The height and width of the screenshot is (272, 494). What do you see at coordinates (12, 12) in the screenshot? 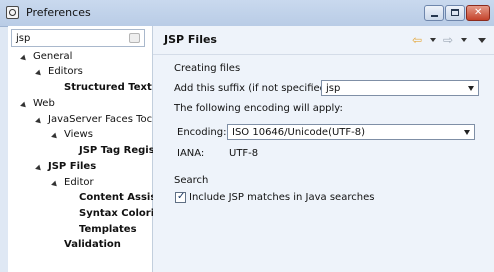
I see `preferences-app-icon` at bounding box center [12, 12].